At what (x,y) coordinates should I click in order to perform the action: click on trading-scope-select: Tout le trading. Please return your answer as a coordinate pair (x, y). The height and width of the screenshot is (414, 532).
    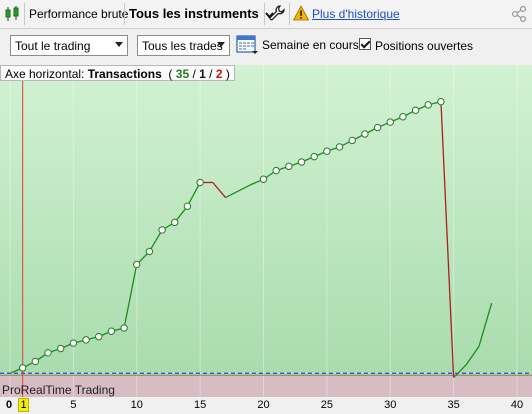
    Looking at the image, I should click on (69, 45).